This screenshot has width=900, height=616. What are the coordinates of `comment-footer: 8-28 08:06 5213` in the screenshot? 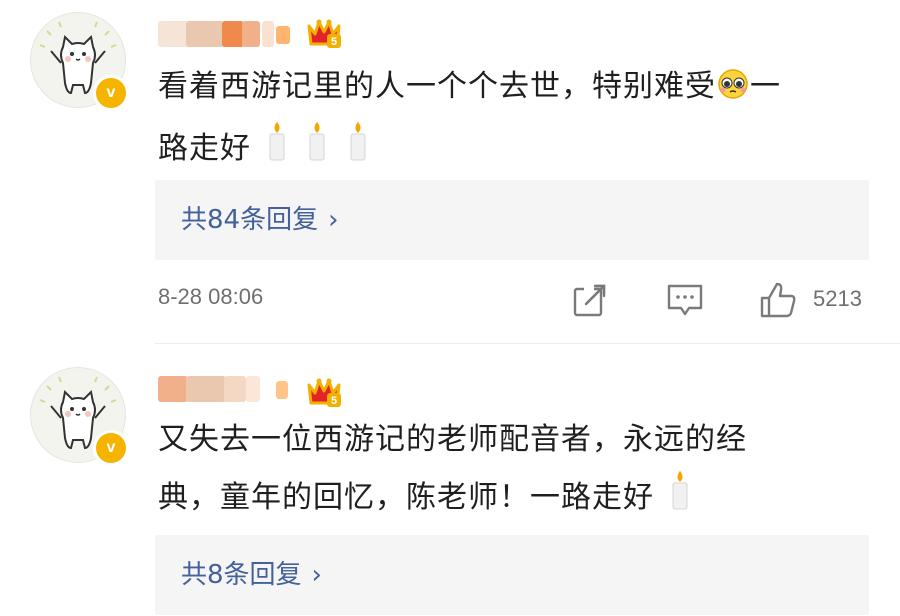 It's located at (450, 301).